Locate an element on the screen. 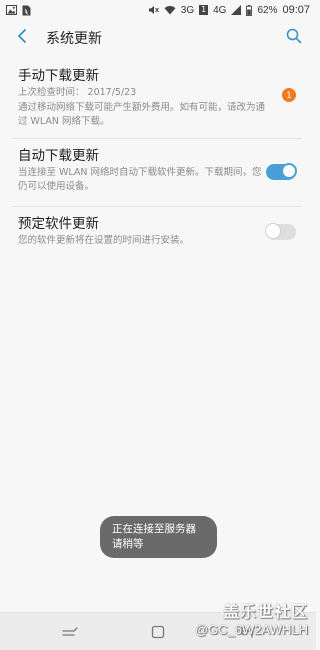 The image size is (320, 650). recent-apps-button is located at coordinates (70, 633).